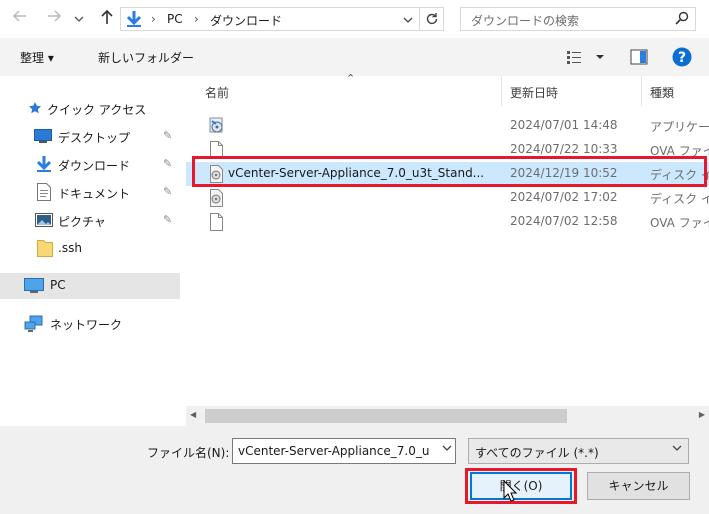  What do you see at coordinates (193, 414) in the screenshot?
I see `scroll-left-icon: ◀` at bounding box center [193, 414].